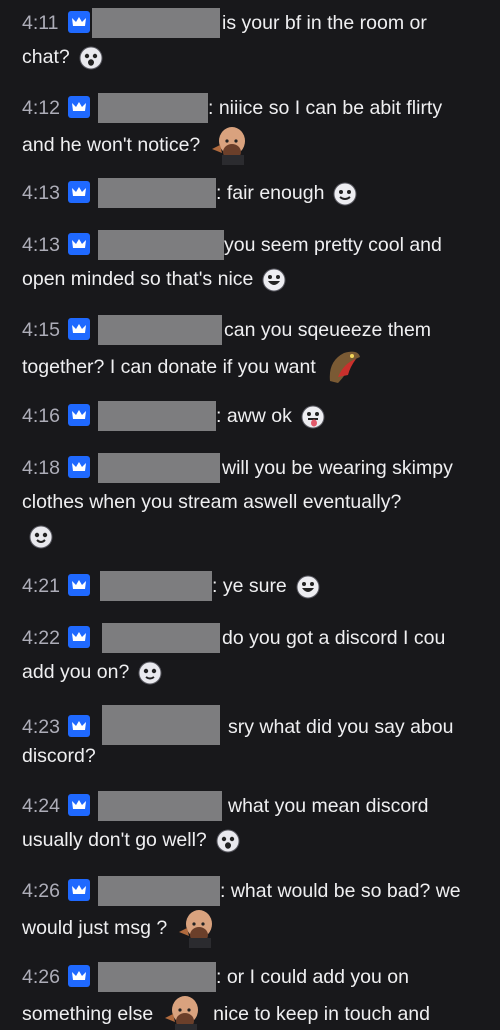  Describe the element at coordinates (41, 416) in the screenshot. I see `timestamp: 4:16` at that location.